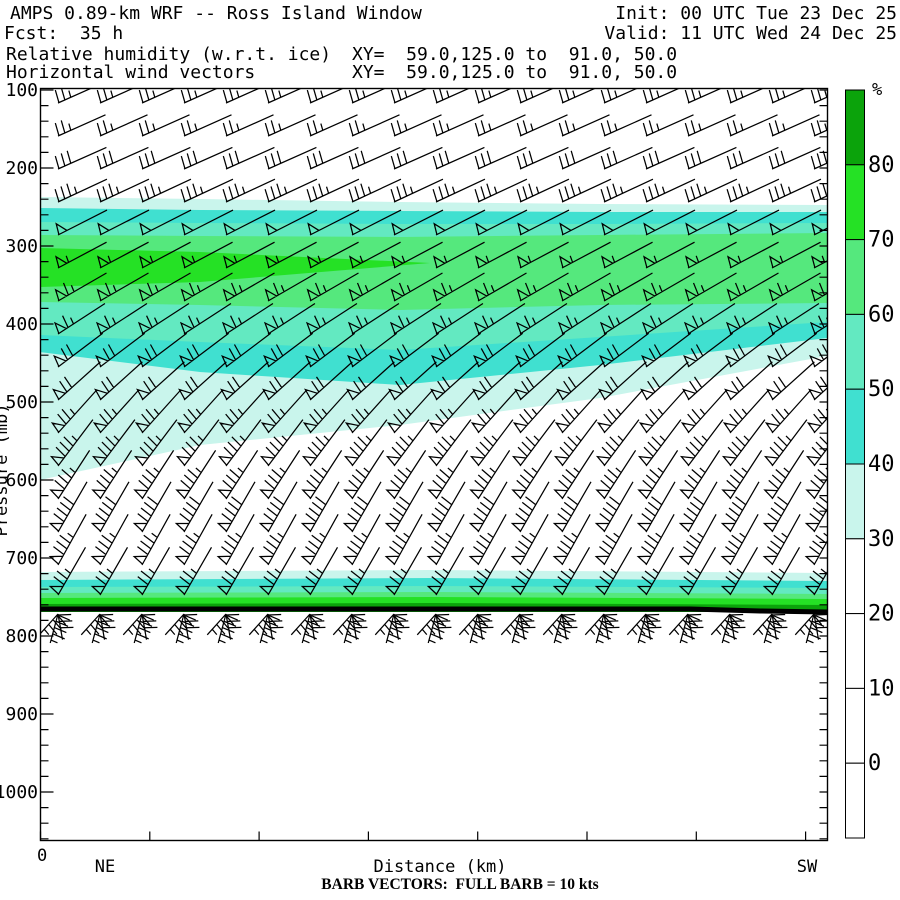 The height and width of the screenshot is (900, 900). I want to click on colorbar, so click(855, 464).